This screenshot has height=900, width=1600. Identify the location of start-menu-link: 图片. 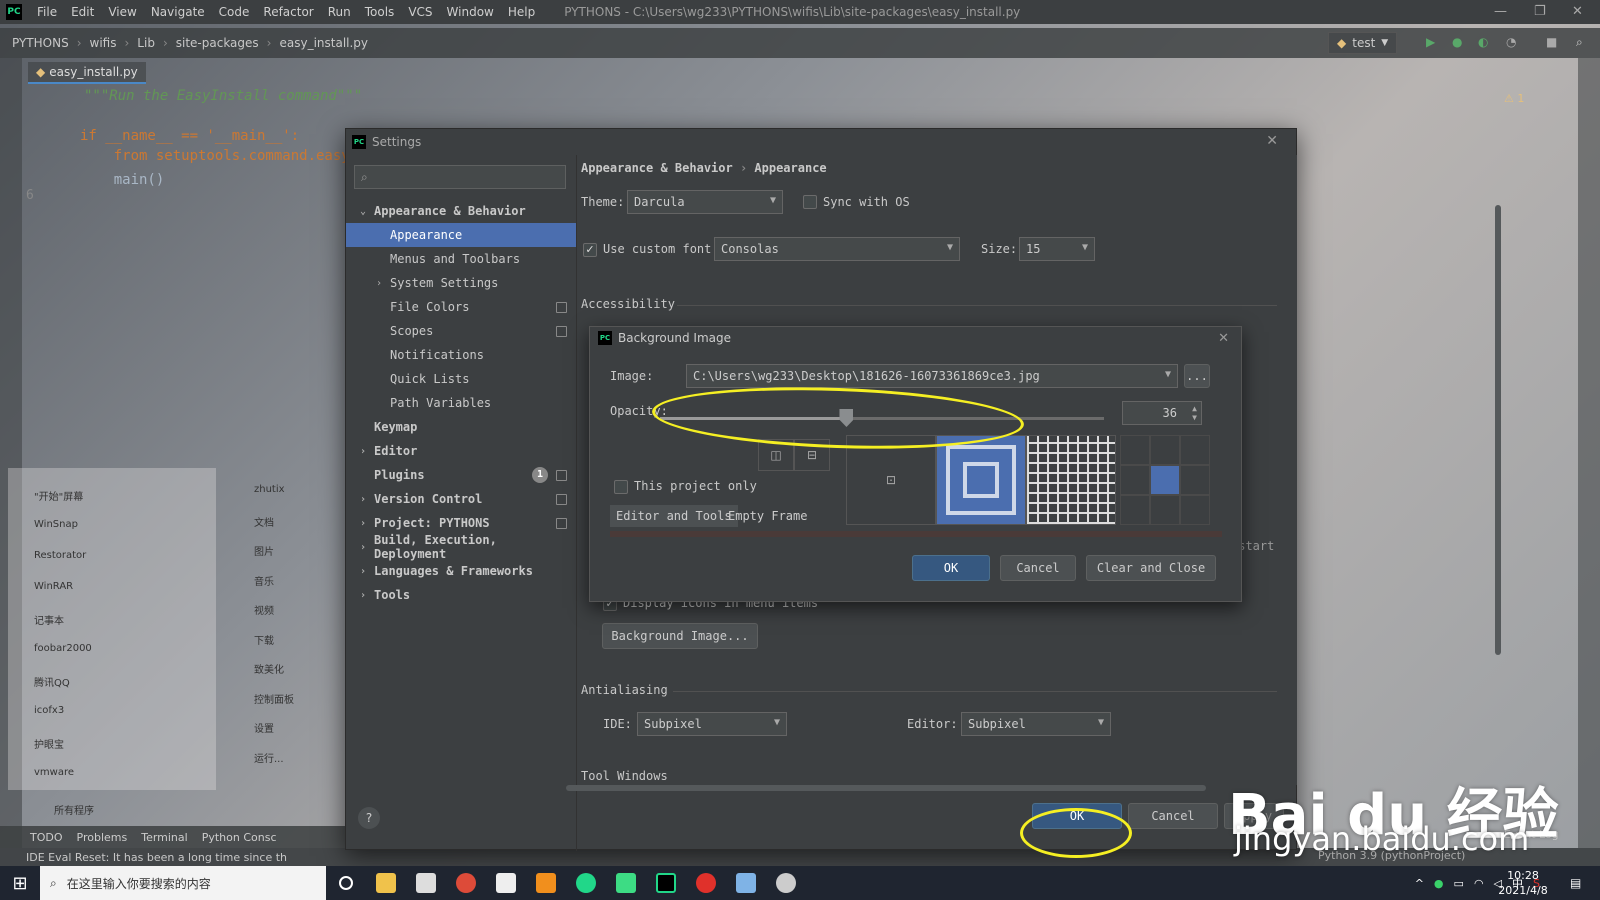
(264, 550).